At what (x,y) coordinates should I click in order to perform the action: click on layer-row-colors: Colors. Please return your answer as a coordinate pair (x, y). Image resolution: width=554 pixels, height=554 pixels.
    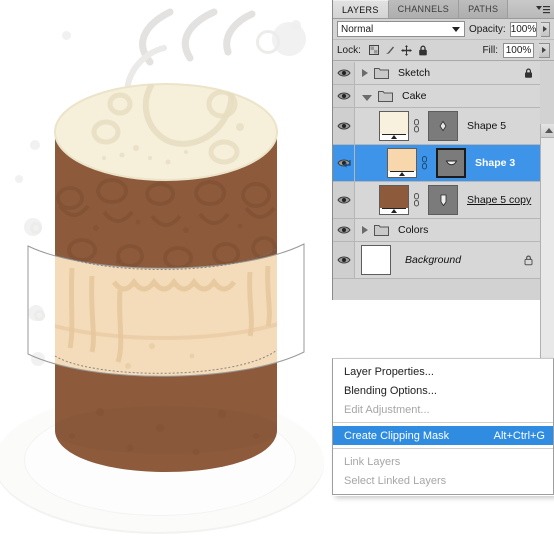
    Looking at the image, I should click on (436, 230).